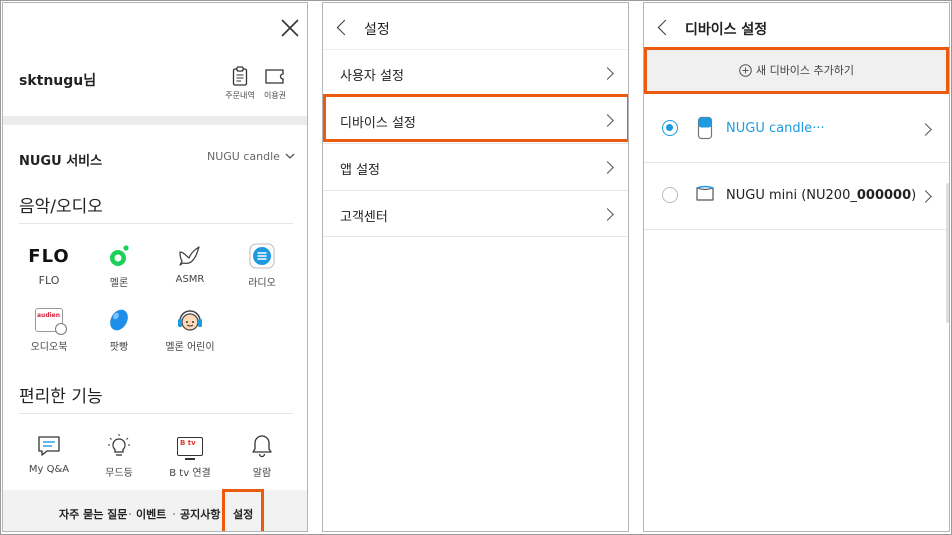 The width and height of the screenshot is (952, 535). Describe the element at coordinates (51, 321) in the screenshot. I see `audiobook-icon: audien` at that location.